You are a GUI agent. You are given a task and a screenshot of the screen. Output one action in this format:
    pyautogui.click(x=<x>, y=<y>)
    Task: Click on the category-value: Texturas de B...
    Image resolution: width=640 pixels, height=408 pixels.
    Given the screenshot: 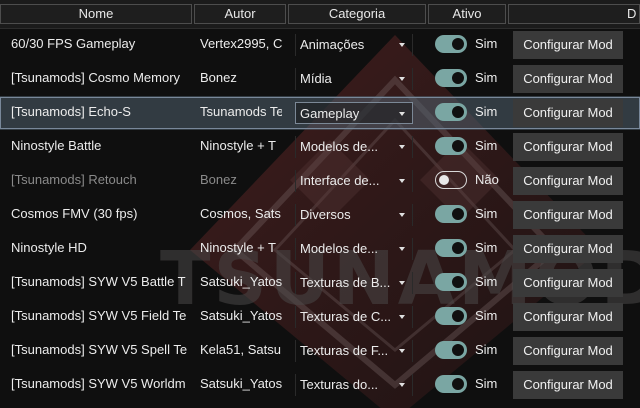 What is the action you would take?
    pyautogui.click(x=345, y=282)
    